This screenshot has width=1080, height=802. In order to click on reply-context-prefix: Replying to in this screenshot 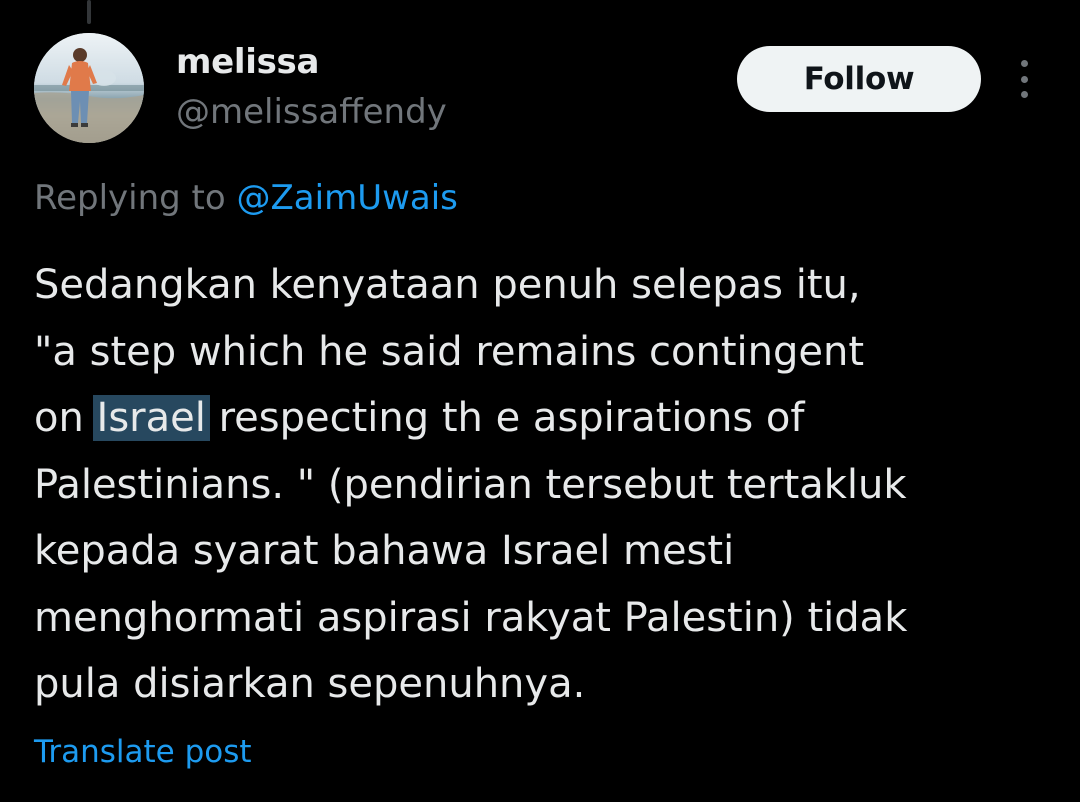, I will do `click(135, 198)`.